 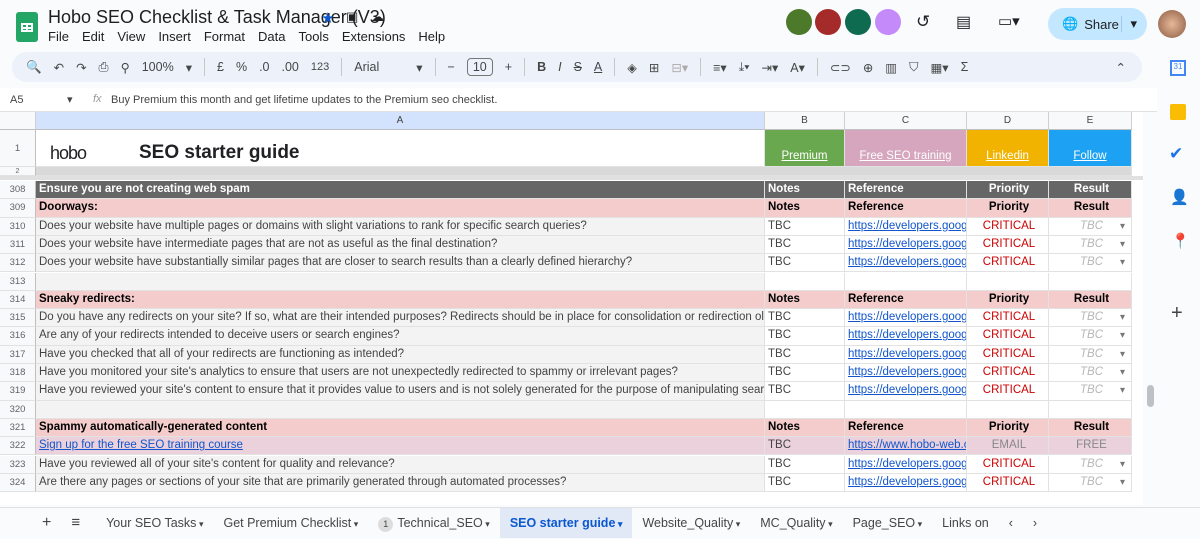 What do you see at coordinates (906, 428) in the screenshot?
I see `cell-c: Reference` at bounding box center [906, 428].